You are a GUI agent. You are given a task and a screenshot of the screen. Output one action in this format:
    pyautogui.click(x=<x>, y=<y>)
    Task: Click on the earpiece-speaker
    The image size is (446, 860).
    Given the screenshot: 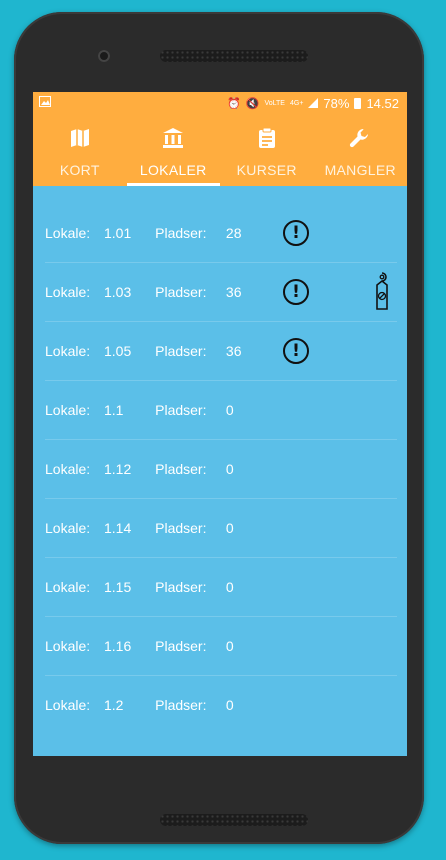 What is the action you would take?
    pyautogui.click(x=234, y=56)
    